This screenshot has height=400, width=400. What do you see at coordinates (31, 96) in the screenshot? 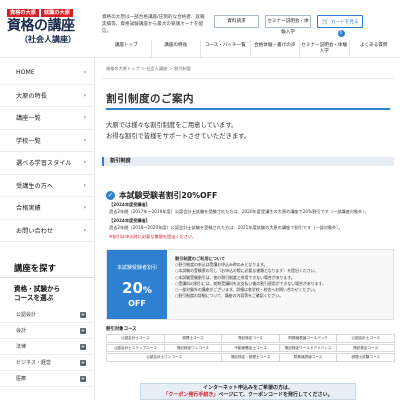
I see `sidebar-item-label: 大原の特長` at bounding box center [31, 96].